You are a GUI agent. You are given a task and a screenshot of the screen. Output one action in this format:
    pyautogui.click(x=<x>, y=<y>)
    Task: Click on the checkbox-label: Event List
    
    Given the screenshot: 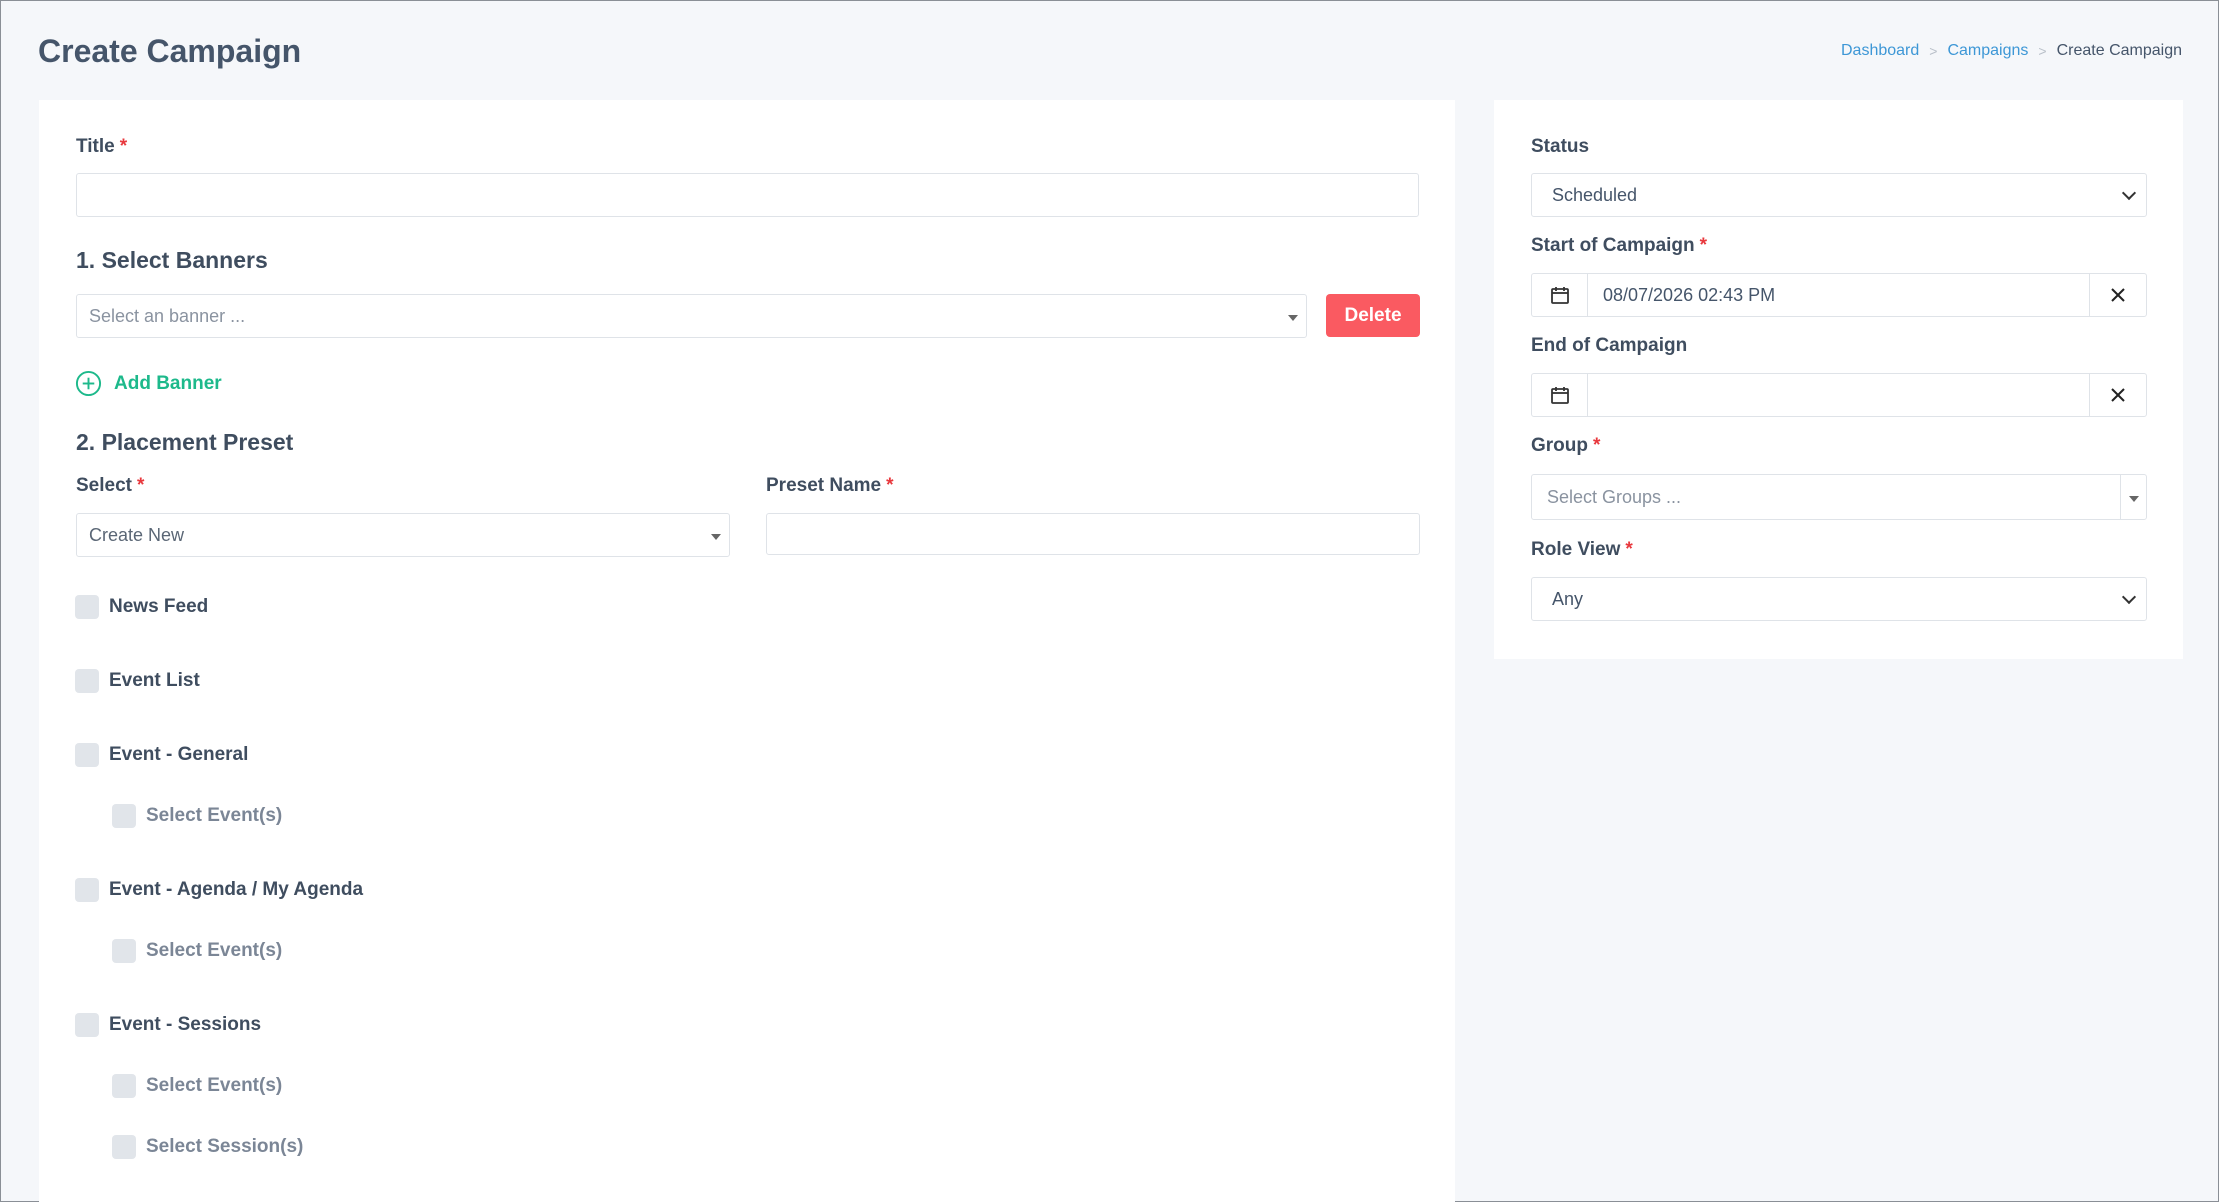 What is the action you would take?
    pyautogui.click(x=154, y=680)
    